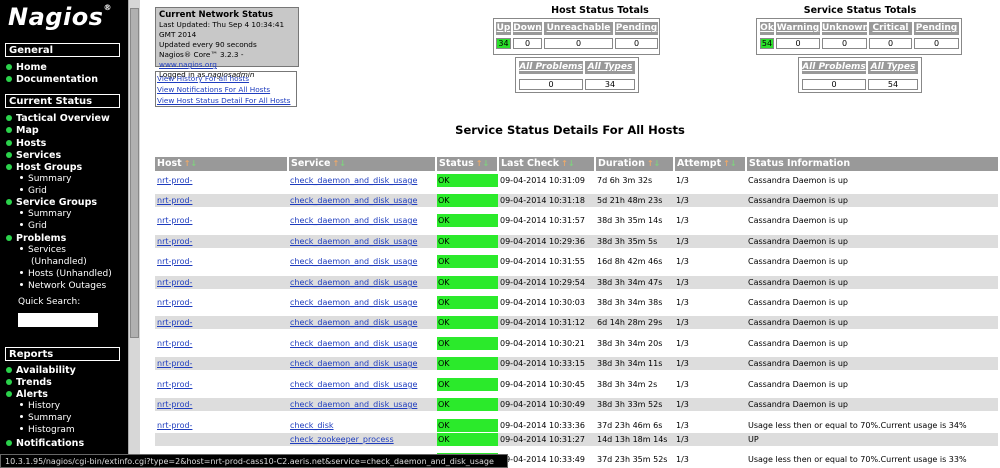 The width and height of the screenshot is (1000, 468). Describe the element at coordinates (798, 28) in the screenshot. I see `svc-th-warning: Warning` at that location.